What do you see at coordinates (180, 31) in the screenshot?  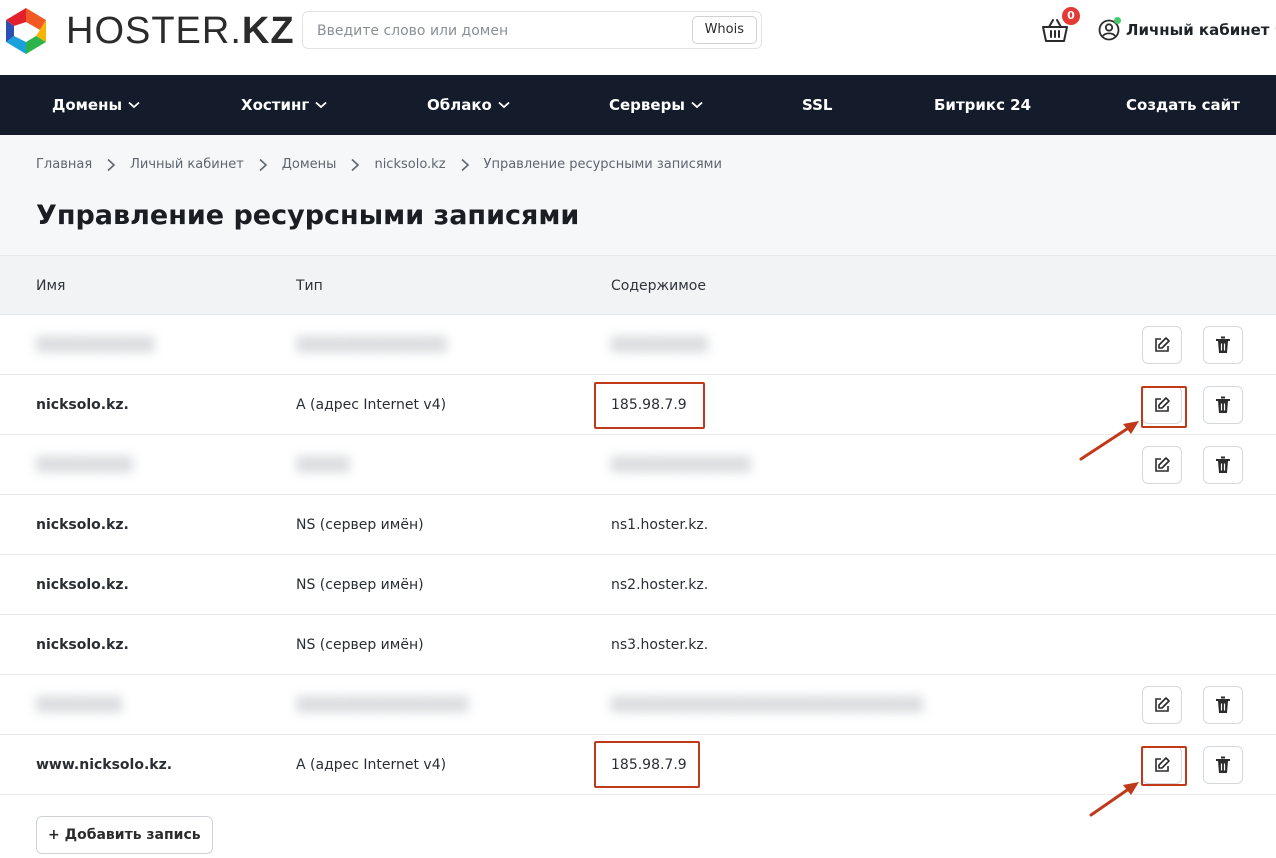 I see `brand-name: HOSTER.KZ` at bounding box center [180, 31].